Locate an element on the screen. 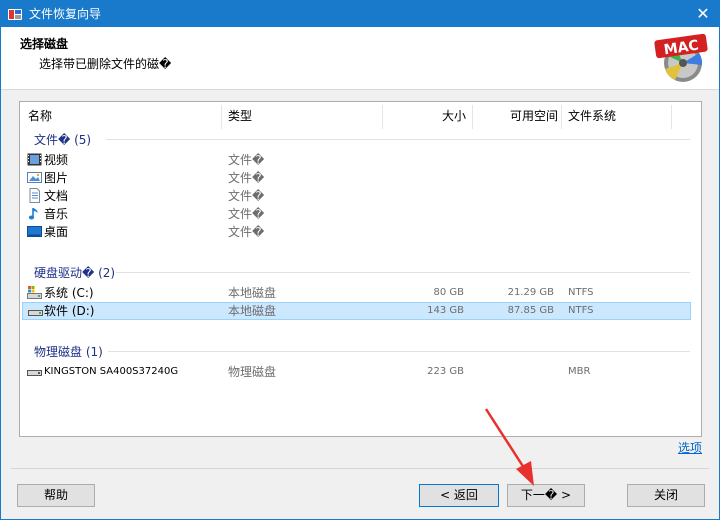  picture-icon is located at coordinates (34, 177).